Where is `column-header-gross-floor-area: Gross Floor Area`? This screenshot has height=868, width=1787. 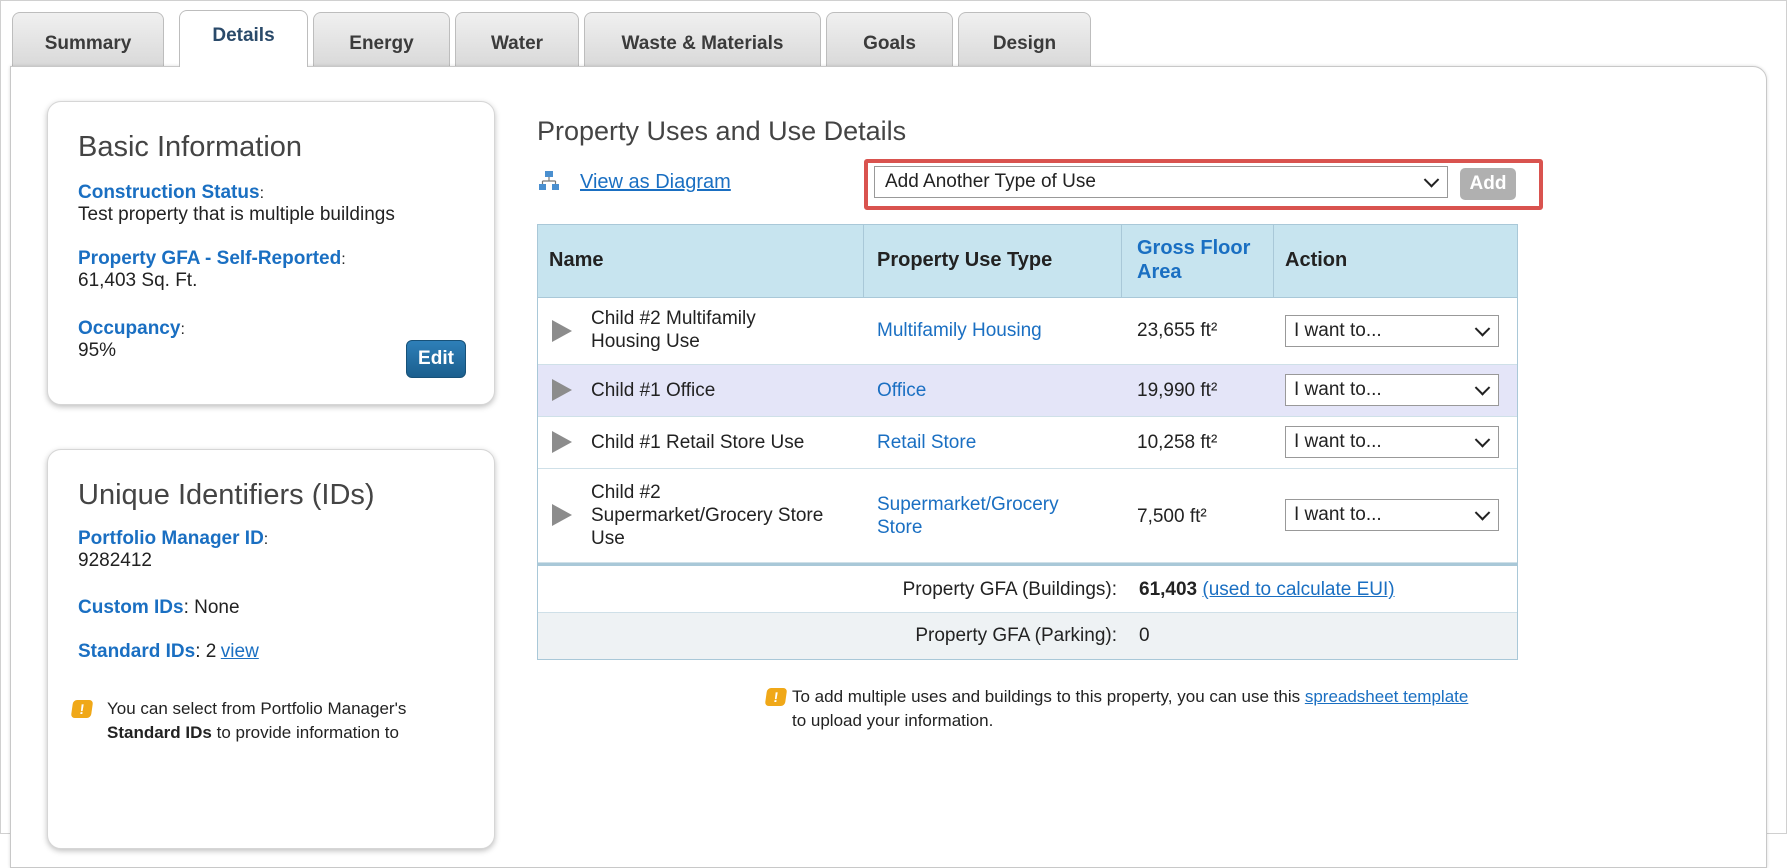 column-header-gross-floor-area: Gross Floor Area is located at coordinates (1193, 260).